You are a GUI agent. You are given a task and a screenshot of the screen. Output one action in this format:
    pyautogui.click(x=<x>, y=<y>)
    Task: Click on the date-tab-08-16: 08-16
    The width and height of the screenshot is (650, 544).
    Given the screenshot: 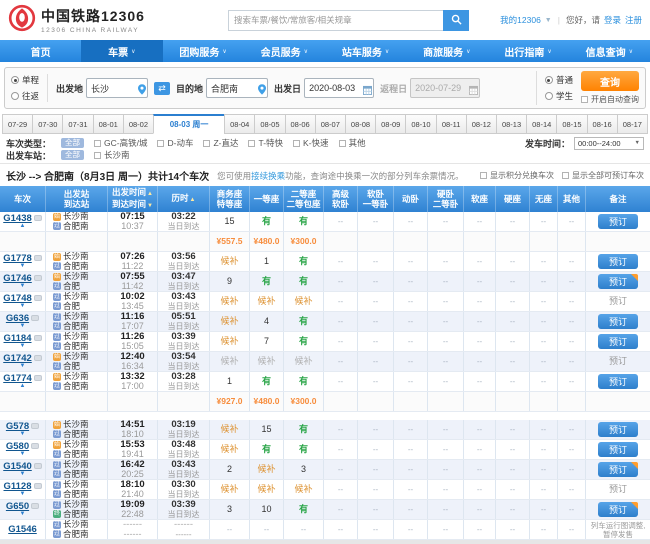 What is the action you would take?
    pyautogui.click(x=602, y=124)
    